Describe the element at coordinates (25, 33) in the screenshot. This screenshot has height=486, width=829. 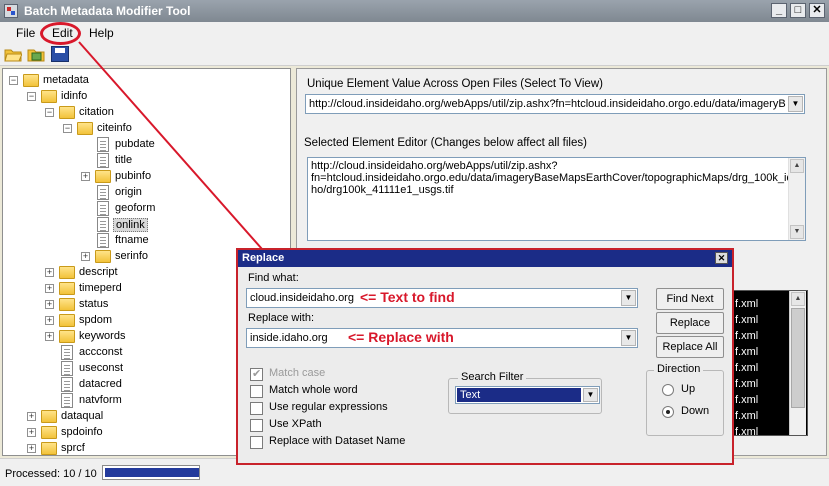
I see `menu-file: File` at that location.